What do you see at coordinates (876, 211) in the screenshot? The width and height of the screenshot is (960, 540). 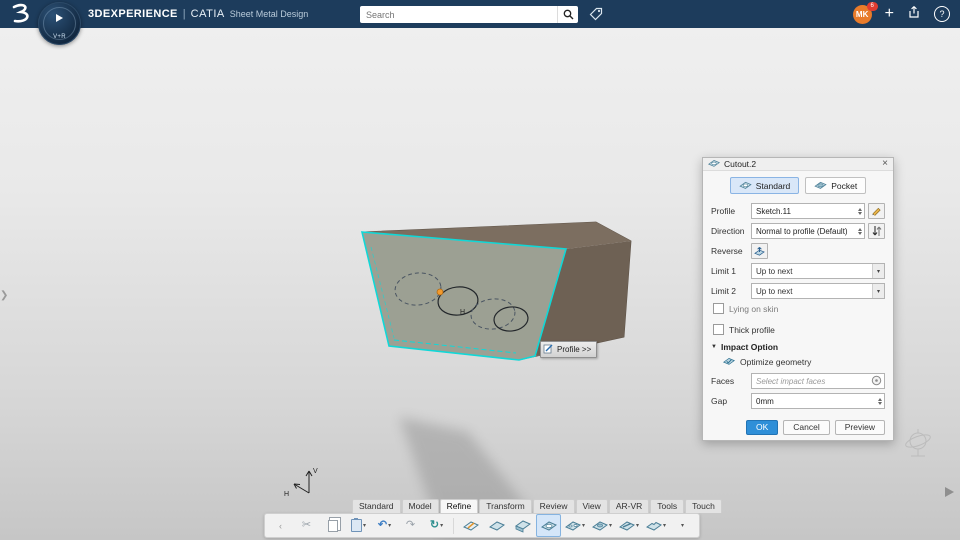 I see `edit-sketch-button` at bounding box center [876, 211].